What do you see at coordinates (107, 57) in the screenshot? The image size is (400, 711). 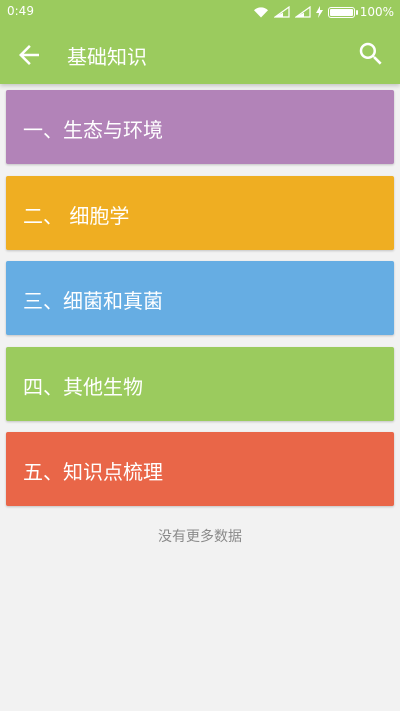 I see `page-title: 基础知识` at bounding box center [107, 57].